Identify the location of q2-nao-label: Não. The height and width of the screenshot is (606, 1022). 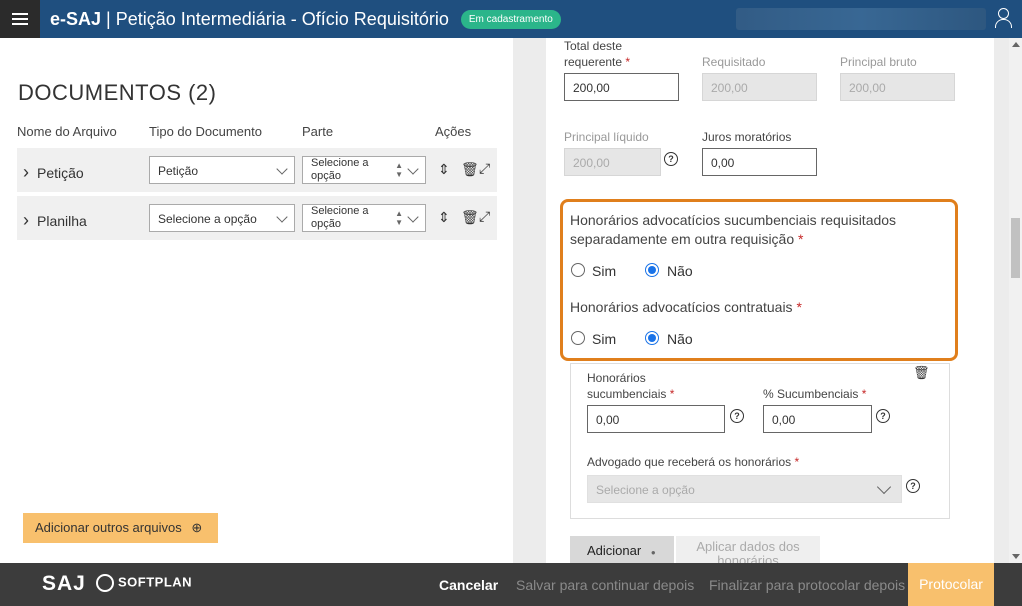
(680, 339).